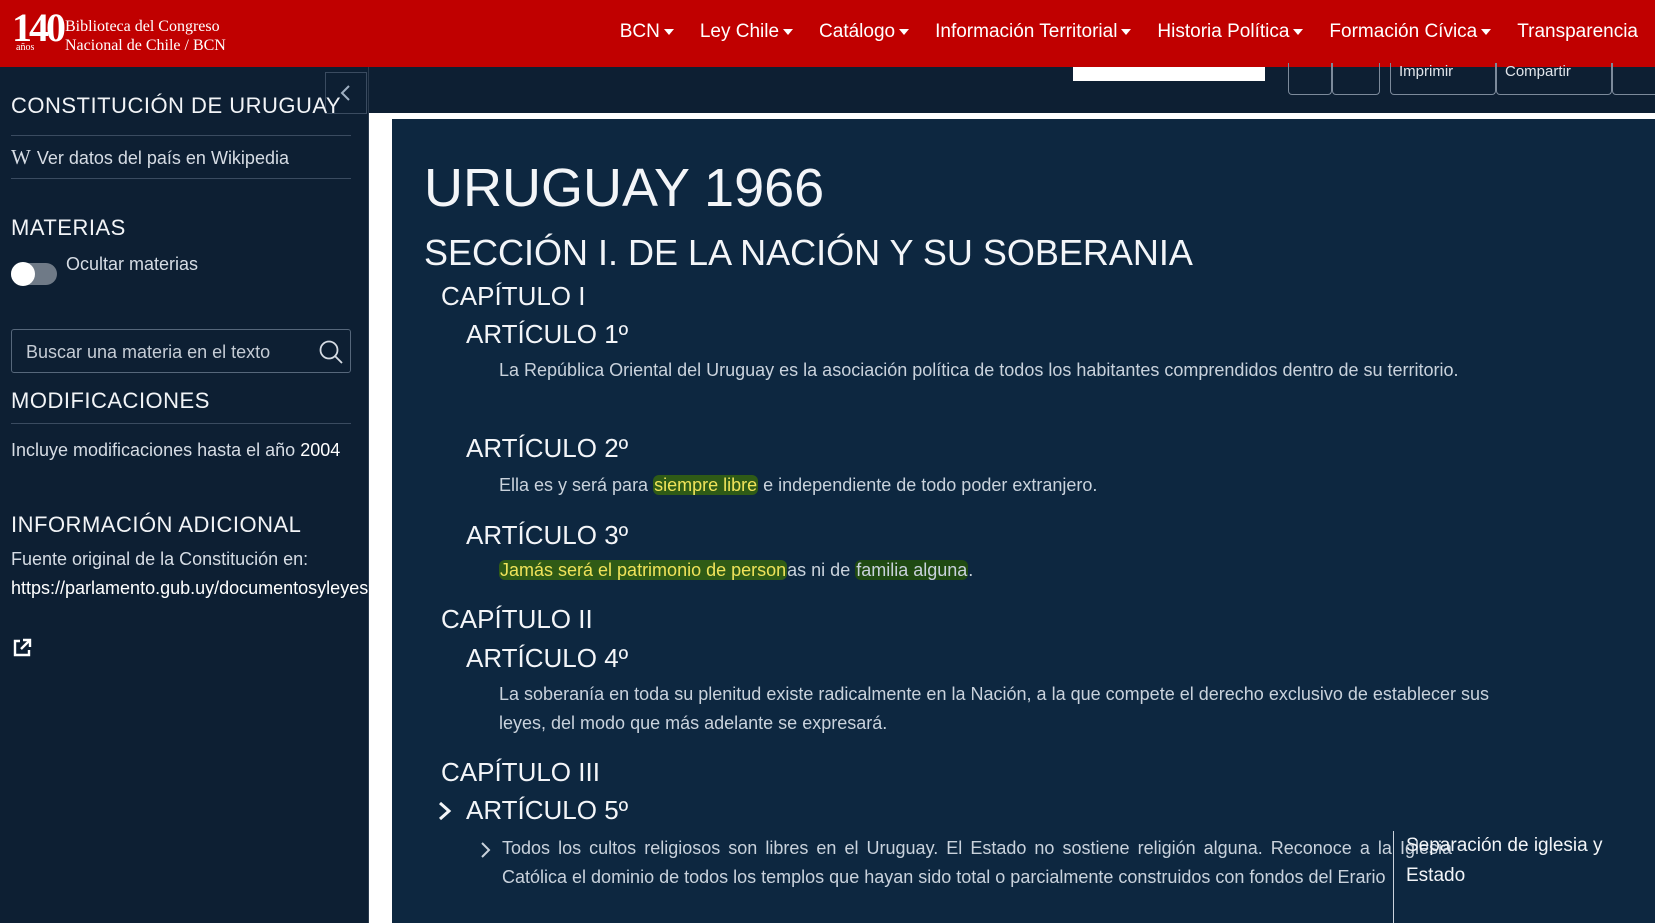  What do you see at coordinates (971, 570) in the screenshot?
I see `article-3-text-end: .` at bounding box center [971, 570].